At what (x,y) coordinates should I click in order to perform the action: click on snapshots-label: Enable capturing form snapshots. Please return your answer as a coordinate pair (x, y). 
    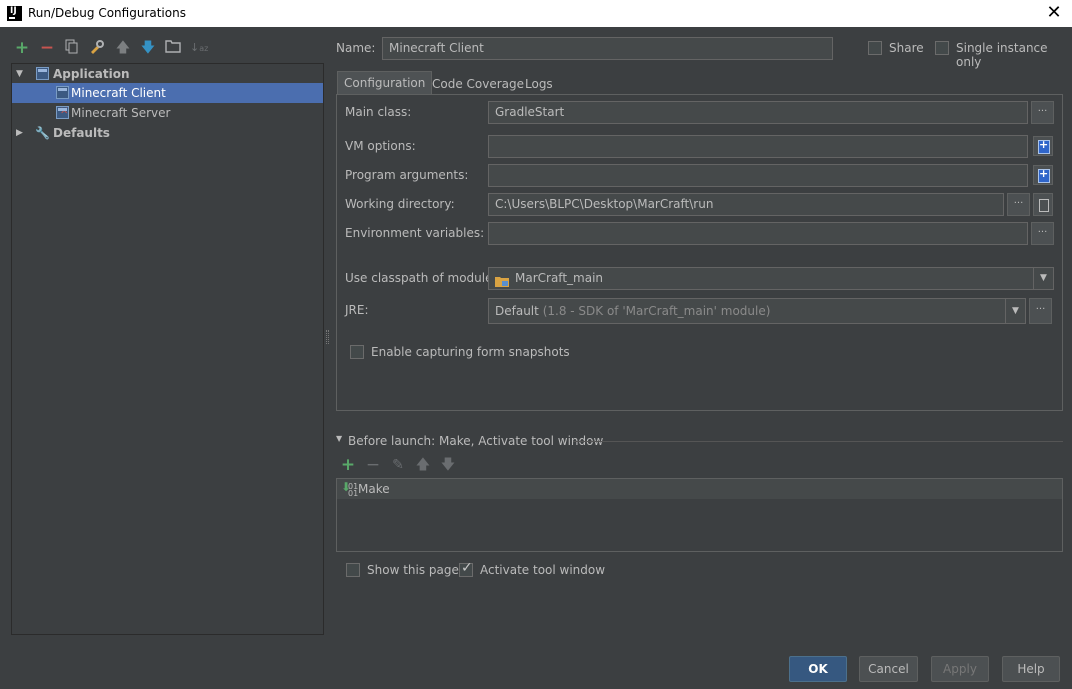
    Looking at the image, I should click on (470, 352).